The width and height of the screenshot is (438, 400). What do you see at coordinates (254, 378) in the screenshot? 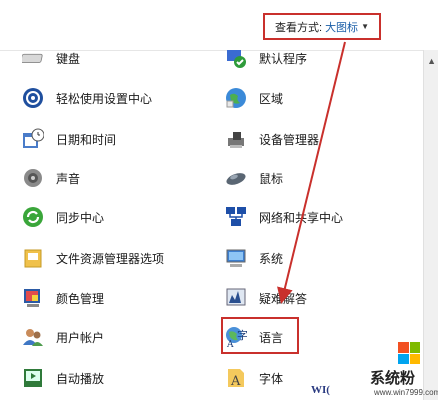
I see `item-fonts: A 字体` at bounding box center [254, 378].